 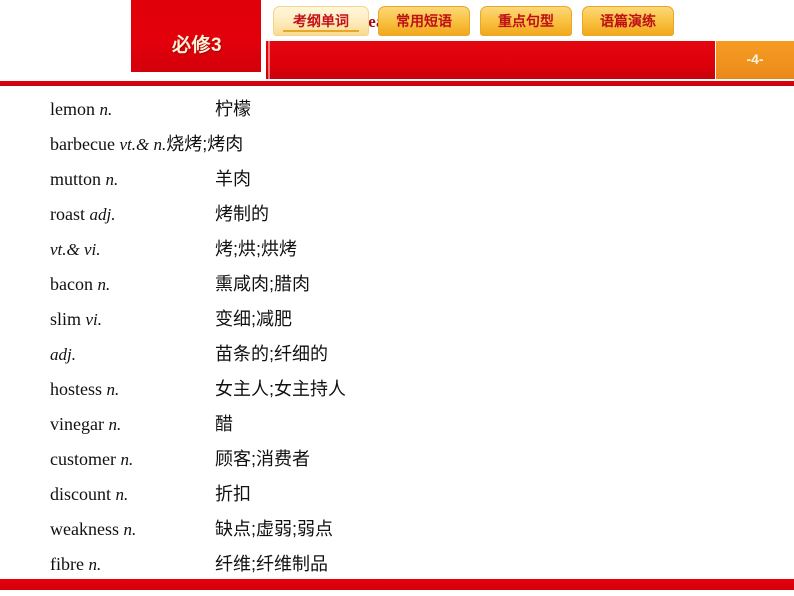 I want to click on tab-label: 语篇演练, so click(x=628, y=21).